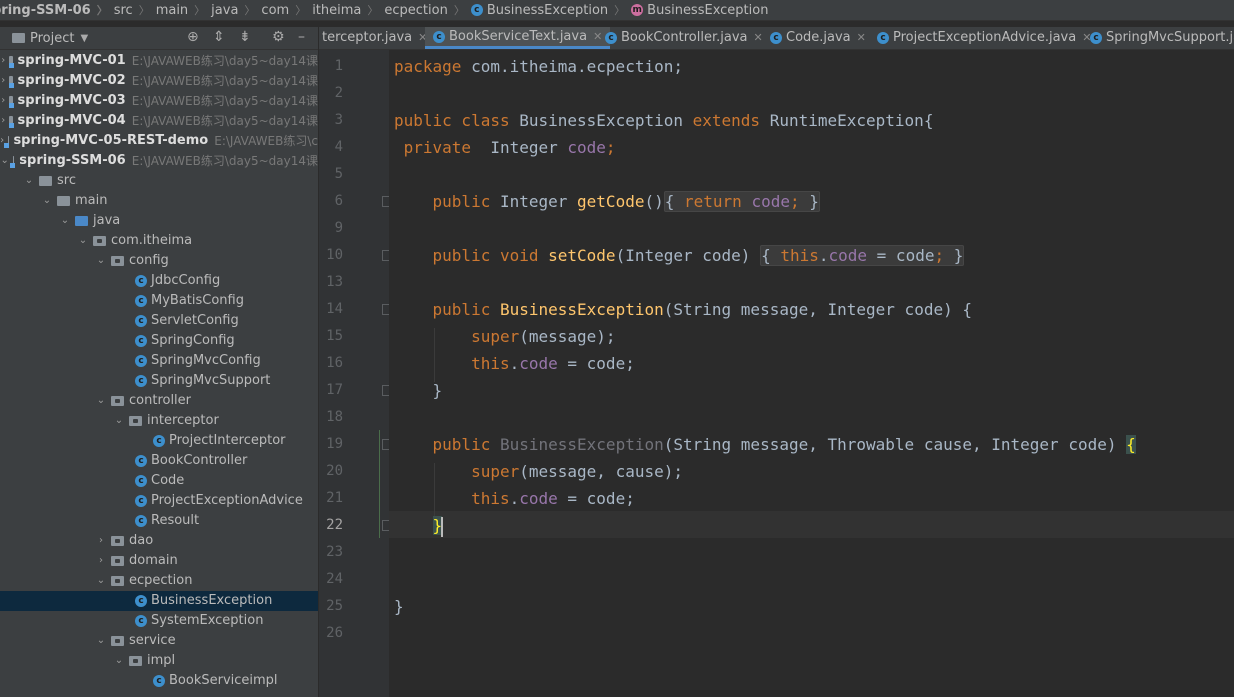 This screenshot has height=697, width=1234. Describe the element at coordinates (159, 61) in the screenshot. I see `tree-item-spring-mvc-01: › spring-MVC-01 E:\JAVAWEB练习\day5~day14课` at that location.